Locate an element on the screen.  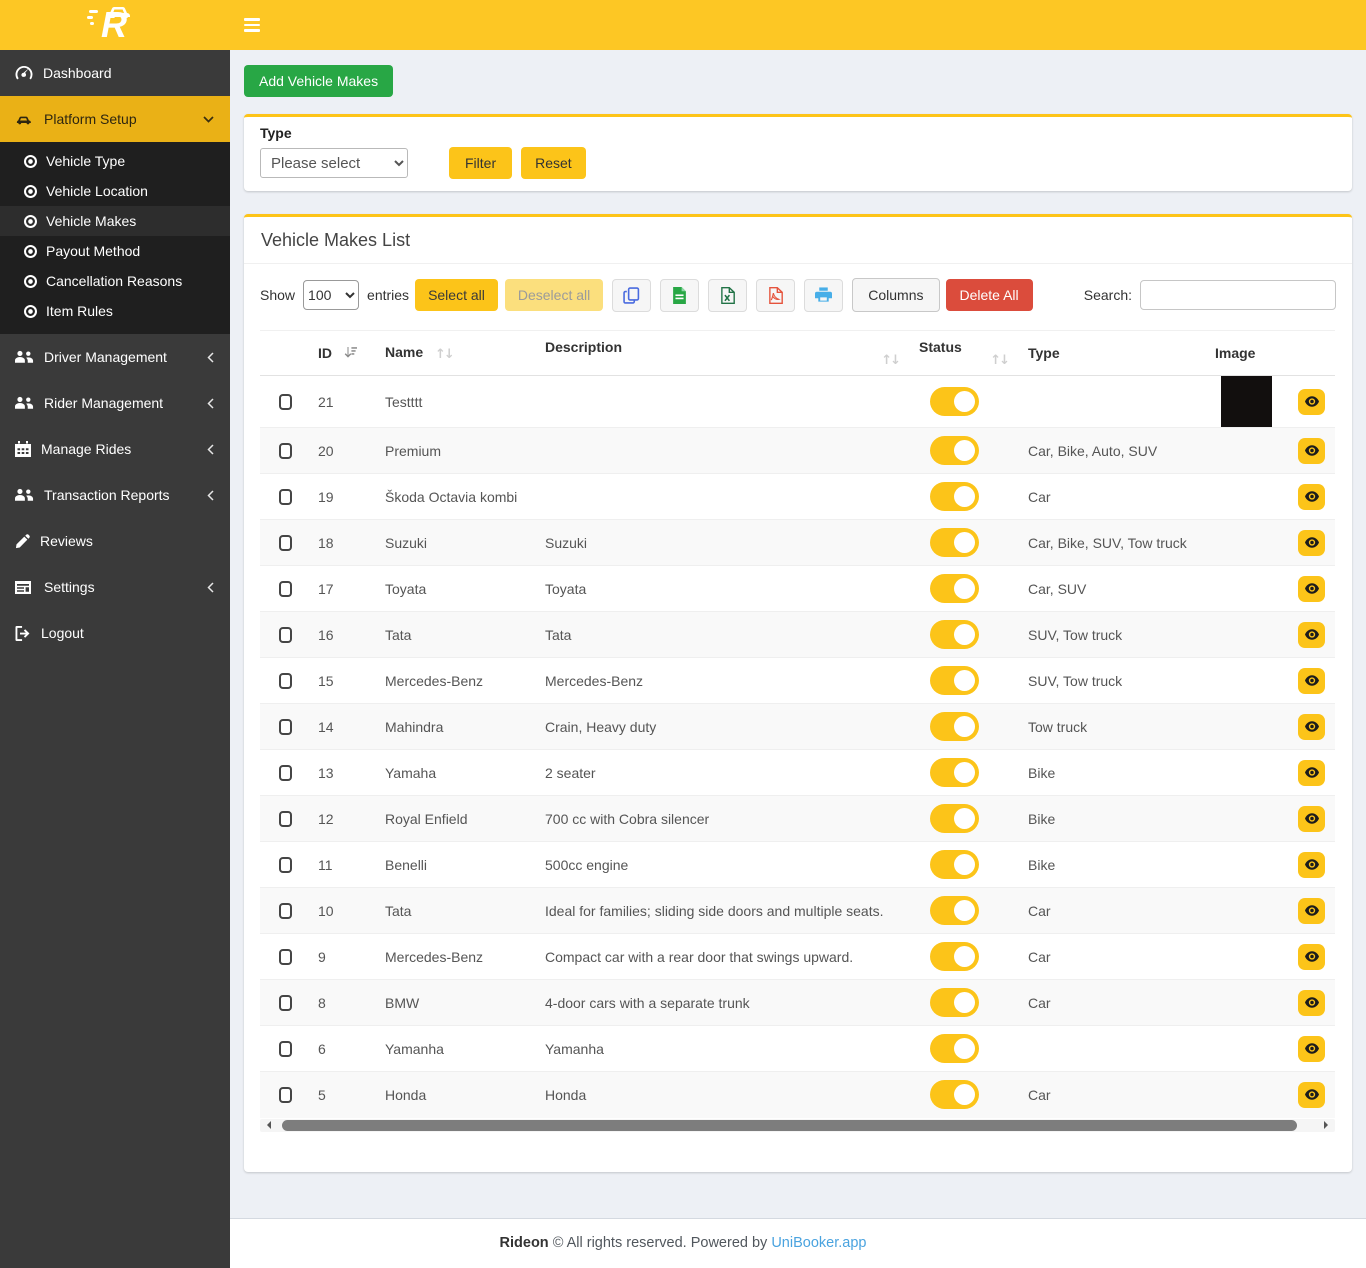
csv-export-button is located at coordinates (680, 295).